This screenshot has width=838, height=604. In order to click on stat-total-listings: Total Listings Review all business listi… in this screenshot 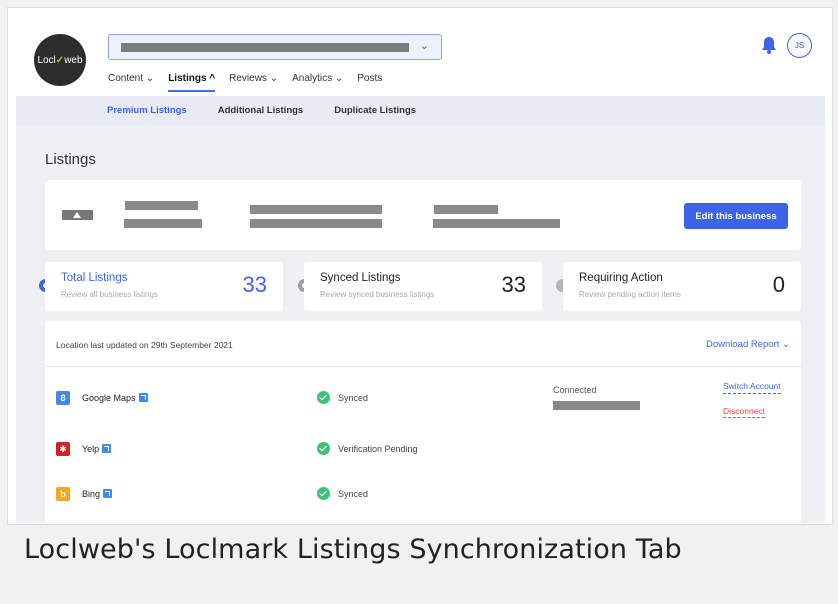, I will do `click(164, 286)`.